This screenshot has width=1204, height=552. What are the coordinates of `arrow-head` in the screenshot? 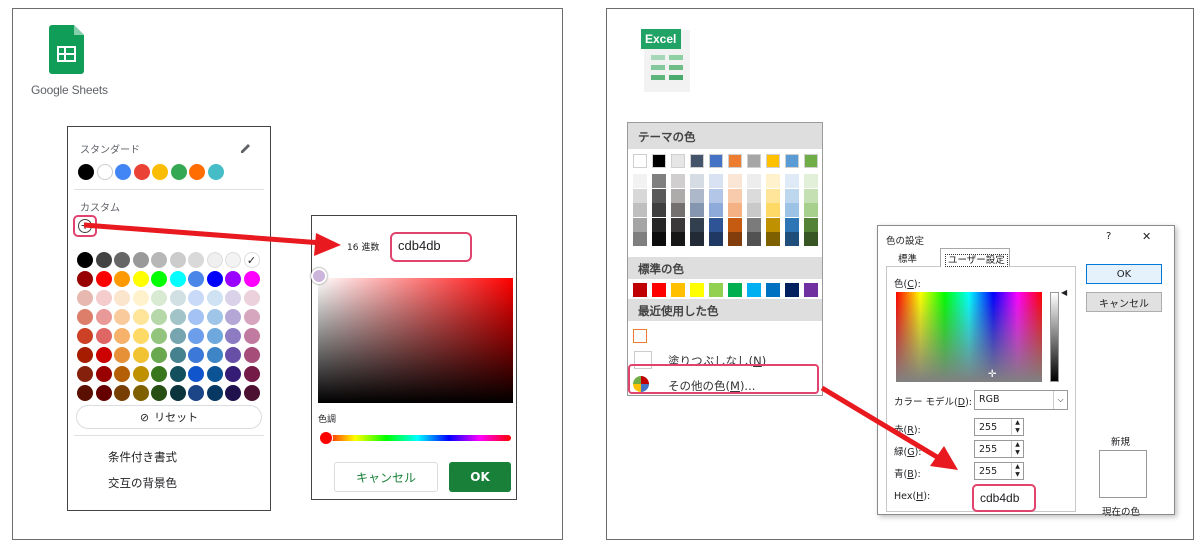 It's located at (327, 244).